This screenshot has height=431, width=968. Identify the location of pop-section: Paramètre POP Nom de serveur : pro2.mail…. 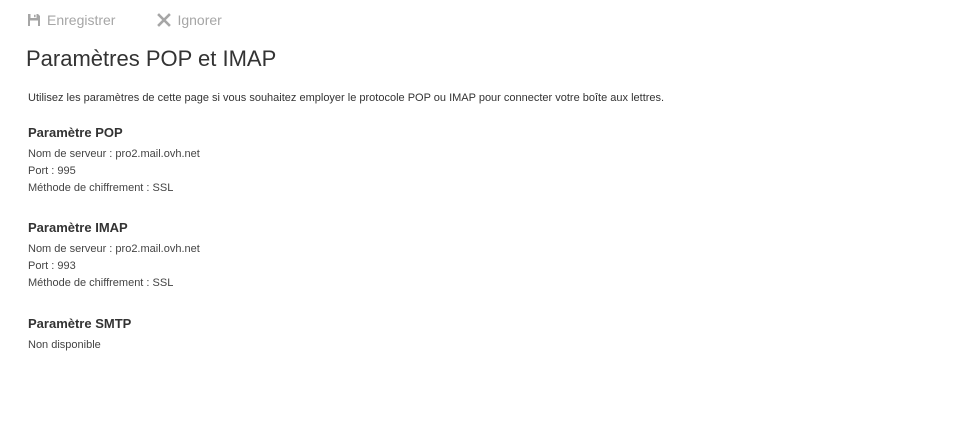
(114, 161).